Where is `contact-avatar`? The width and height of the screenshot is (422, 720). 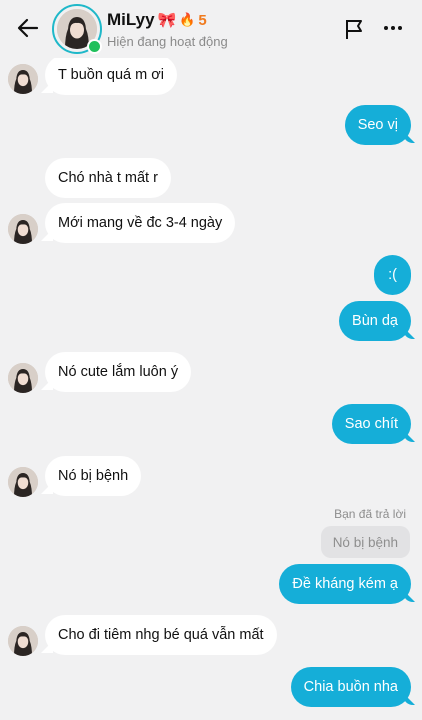
contact-avatar is located at coordinates (77, 29).